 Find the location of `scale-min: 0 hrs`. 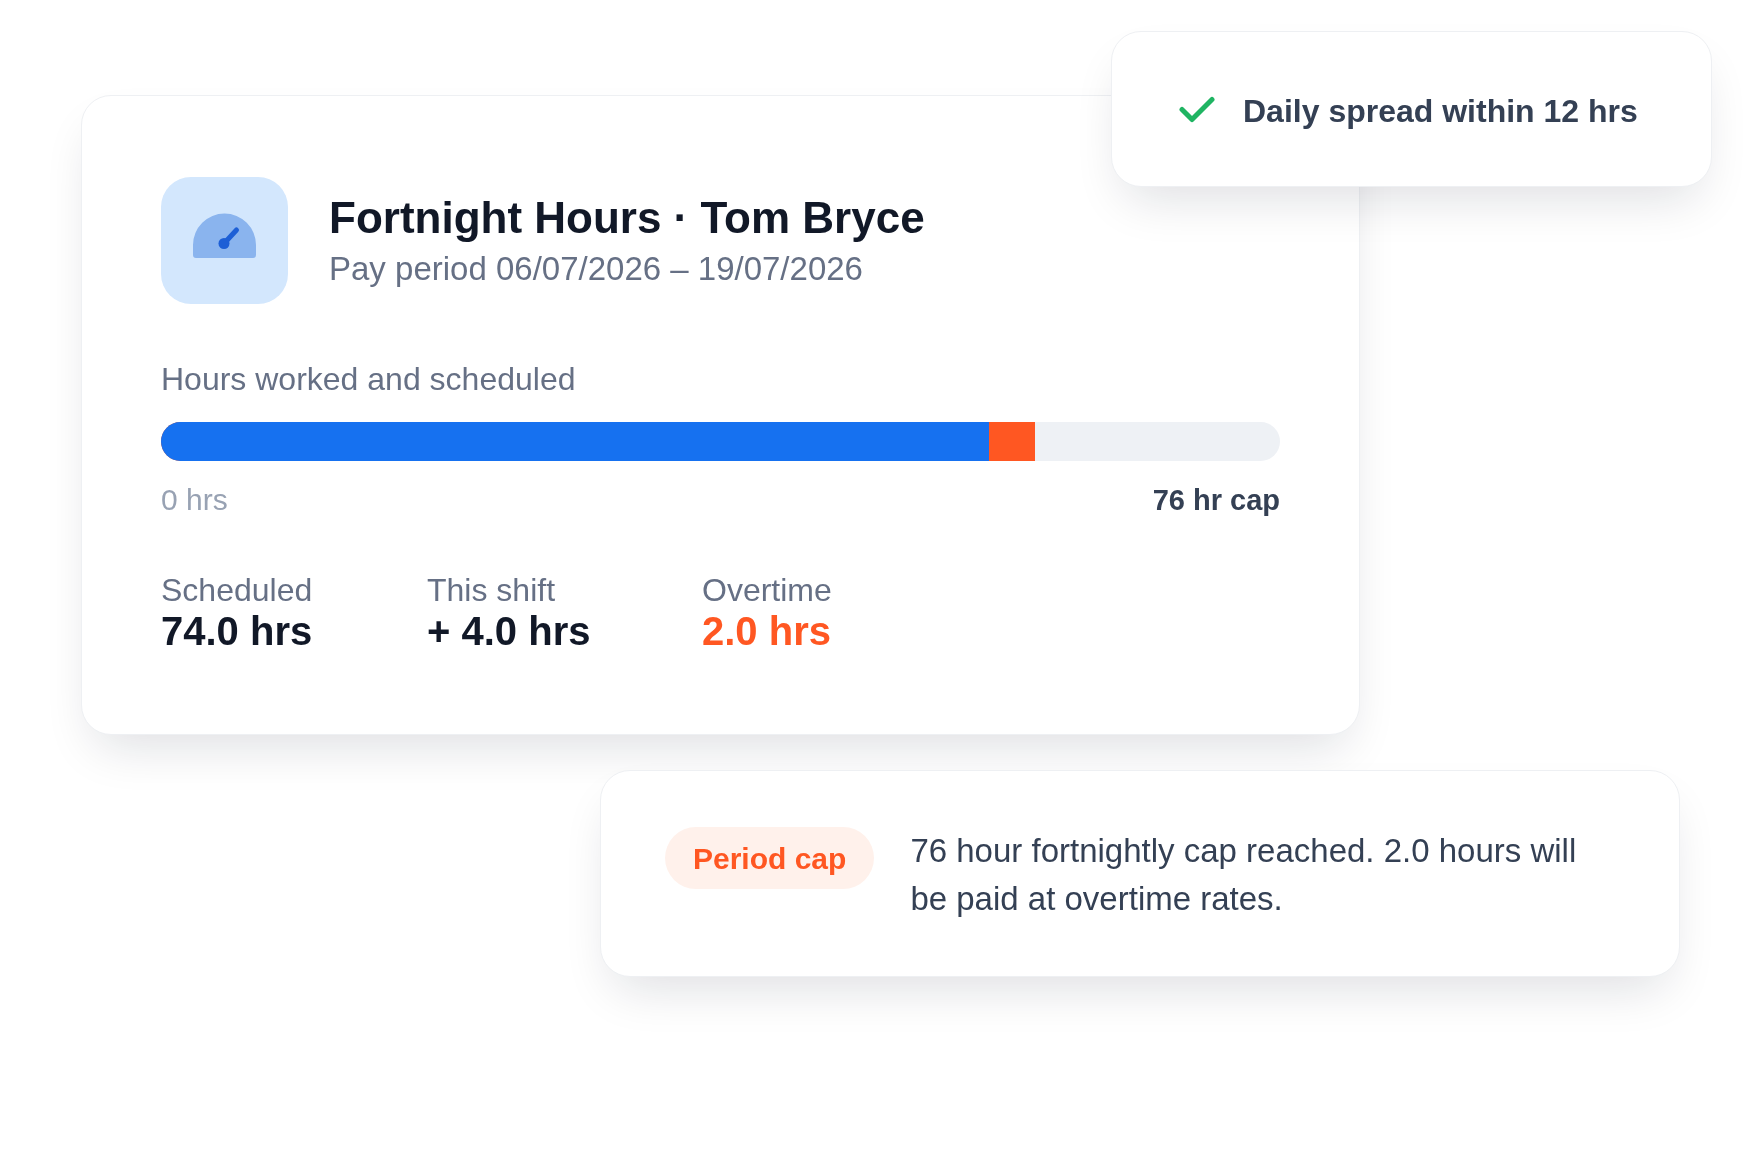

scale-min: 0 hrs is located at coordinates (194, 500).